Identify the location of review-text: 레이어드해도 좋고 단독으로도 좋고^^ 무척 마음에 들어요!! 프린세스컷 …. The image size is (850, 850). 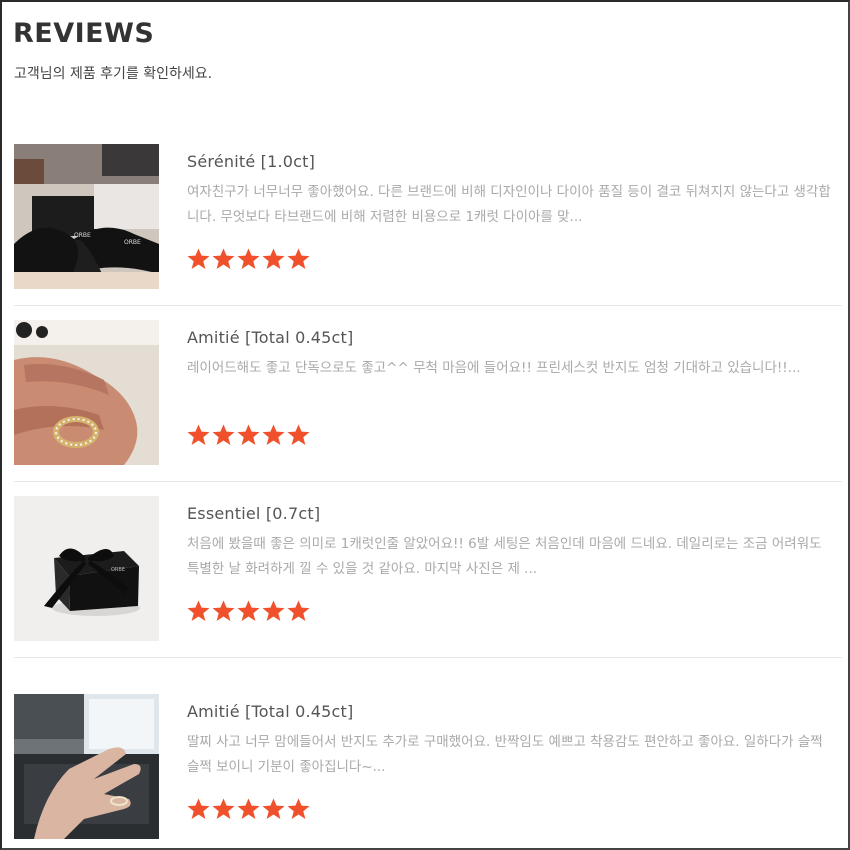
(494, 368).